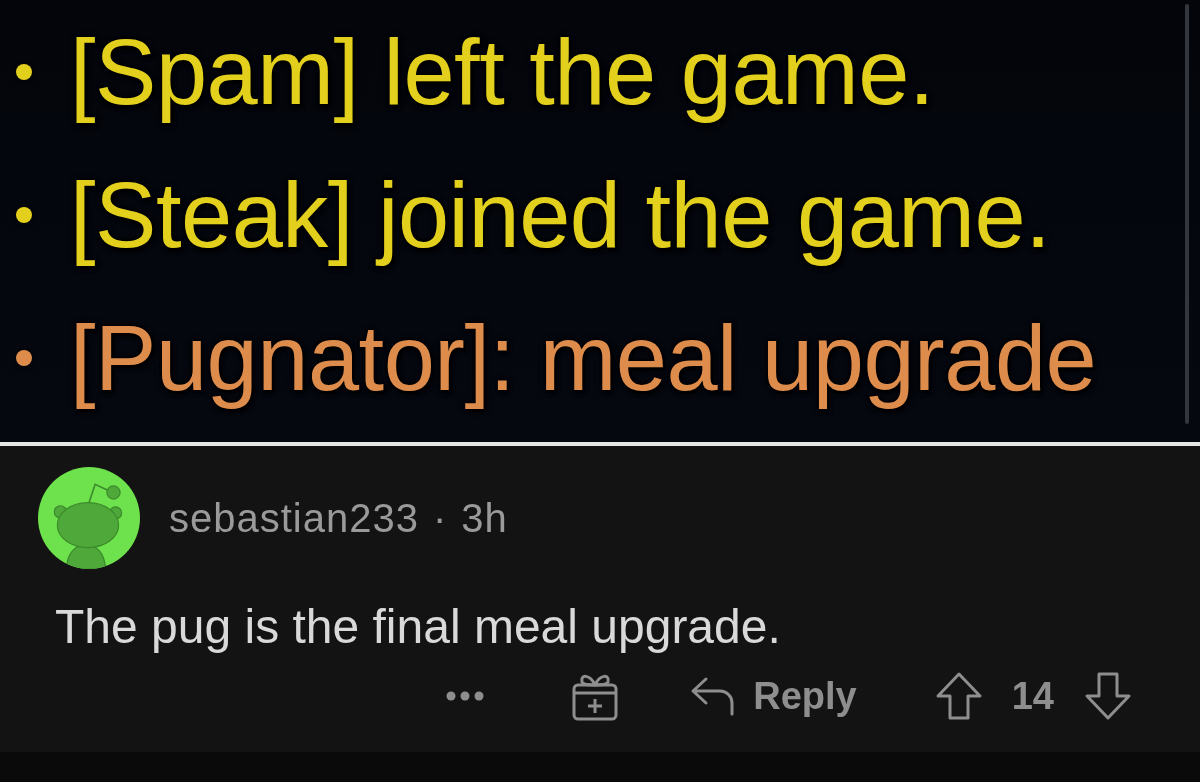 Image resolution: width=1200 pixels, height=782 pixels. I want to click on reply-button: Reply, so click(773, 696).